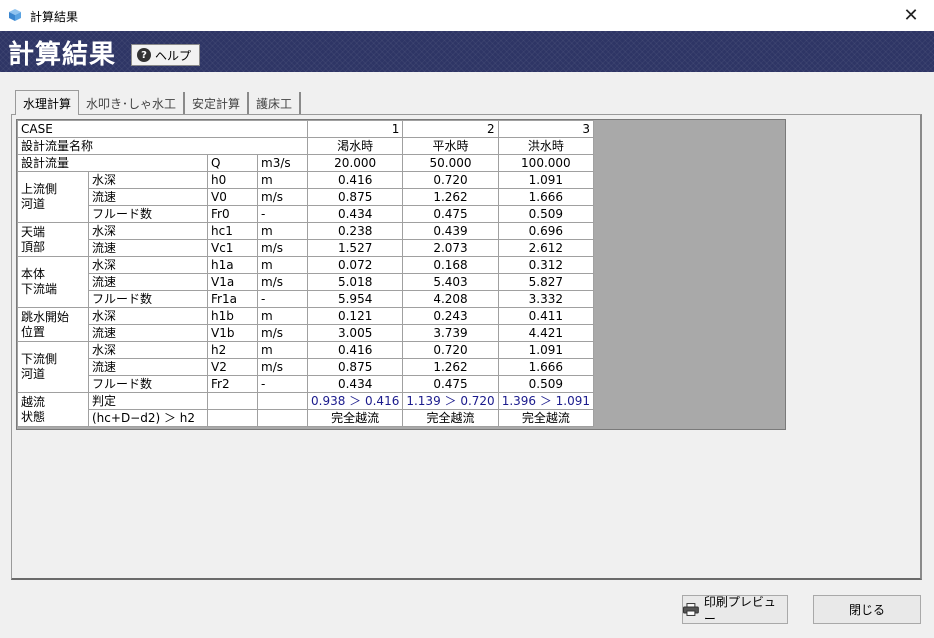  Describe the element at coordinates (62, 55) in the screenshot. I see `page-title: 計算結果` at that location.